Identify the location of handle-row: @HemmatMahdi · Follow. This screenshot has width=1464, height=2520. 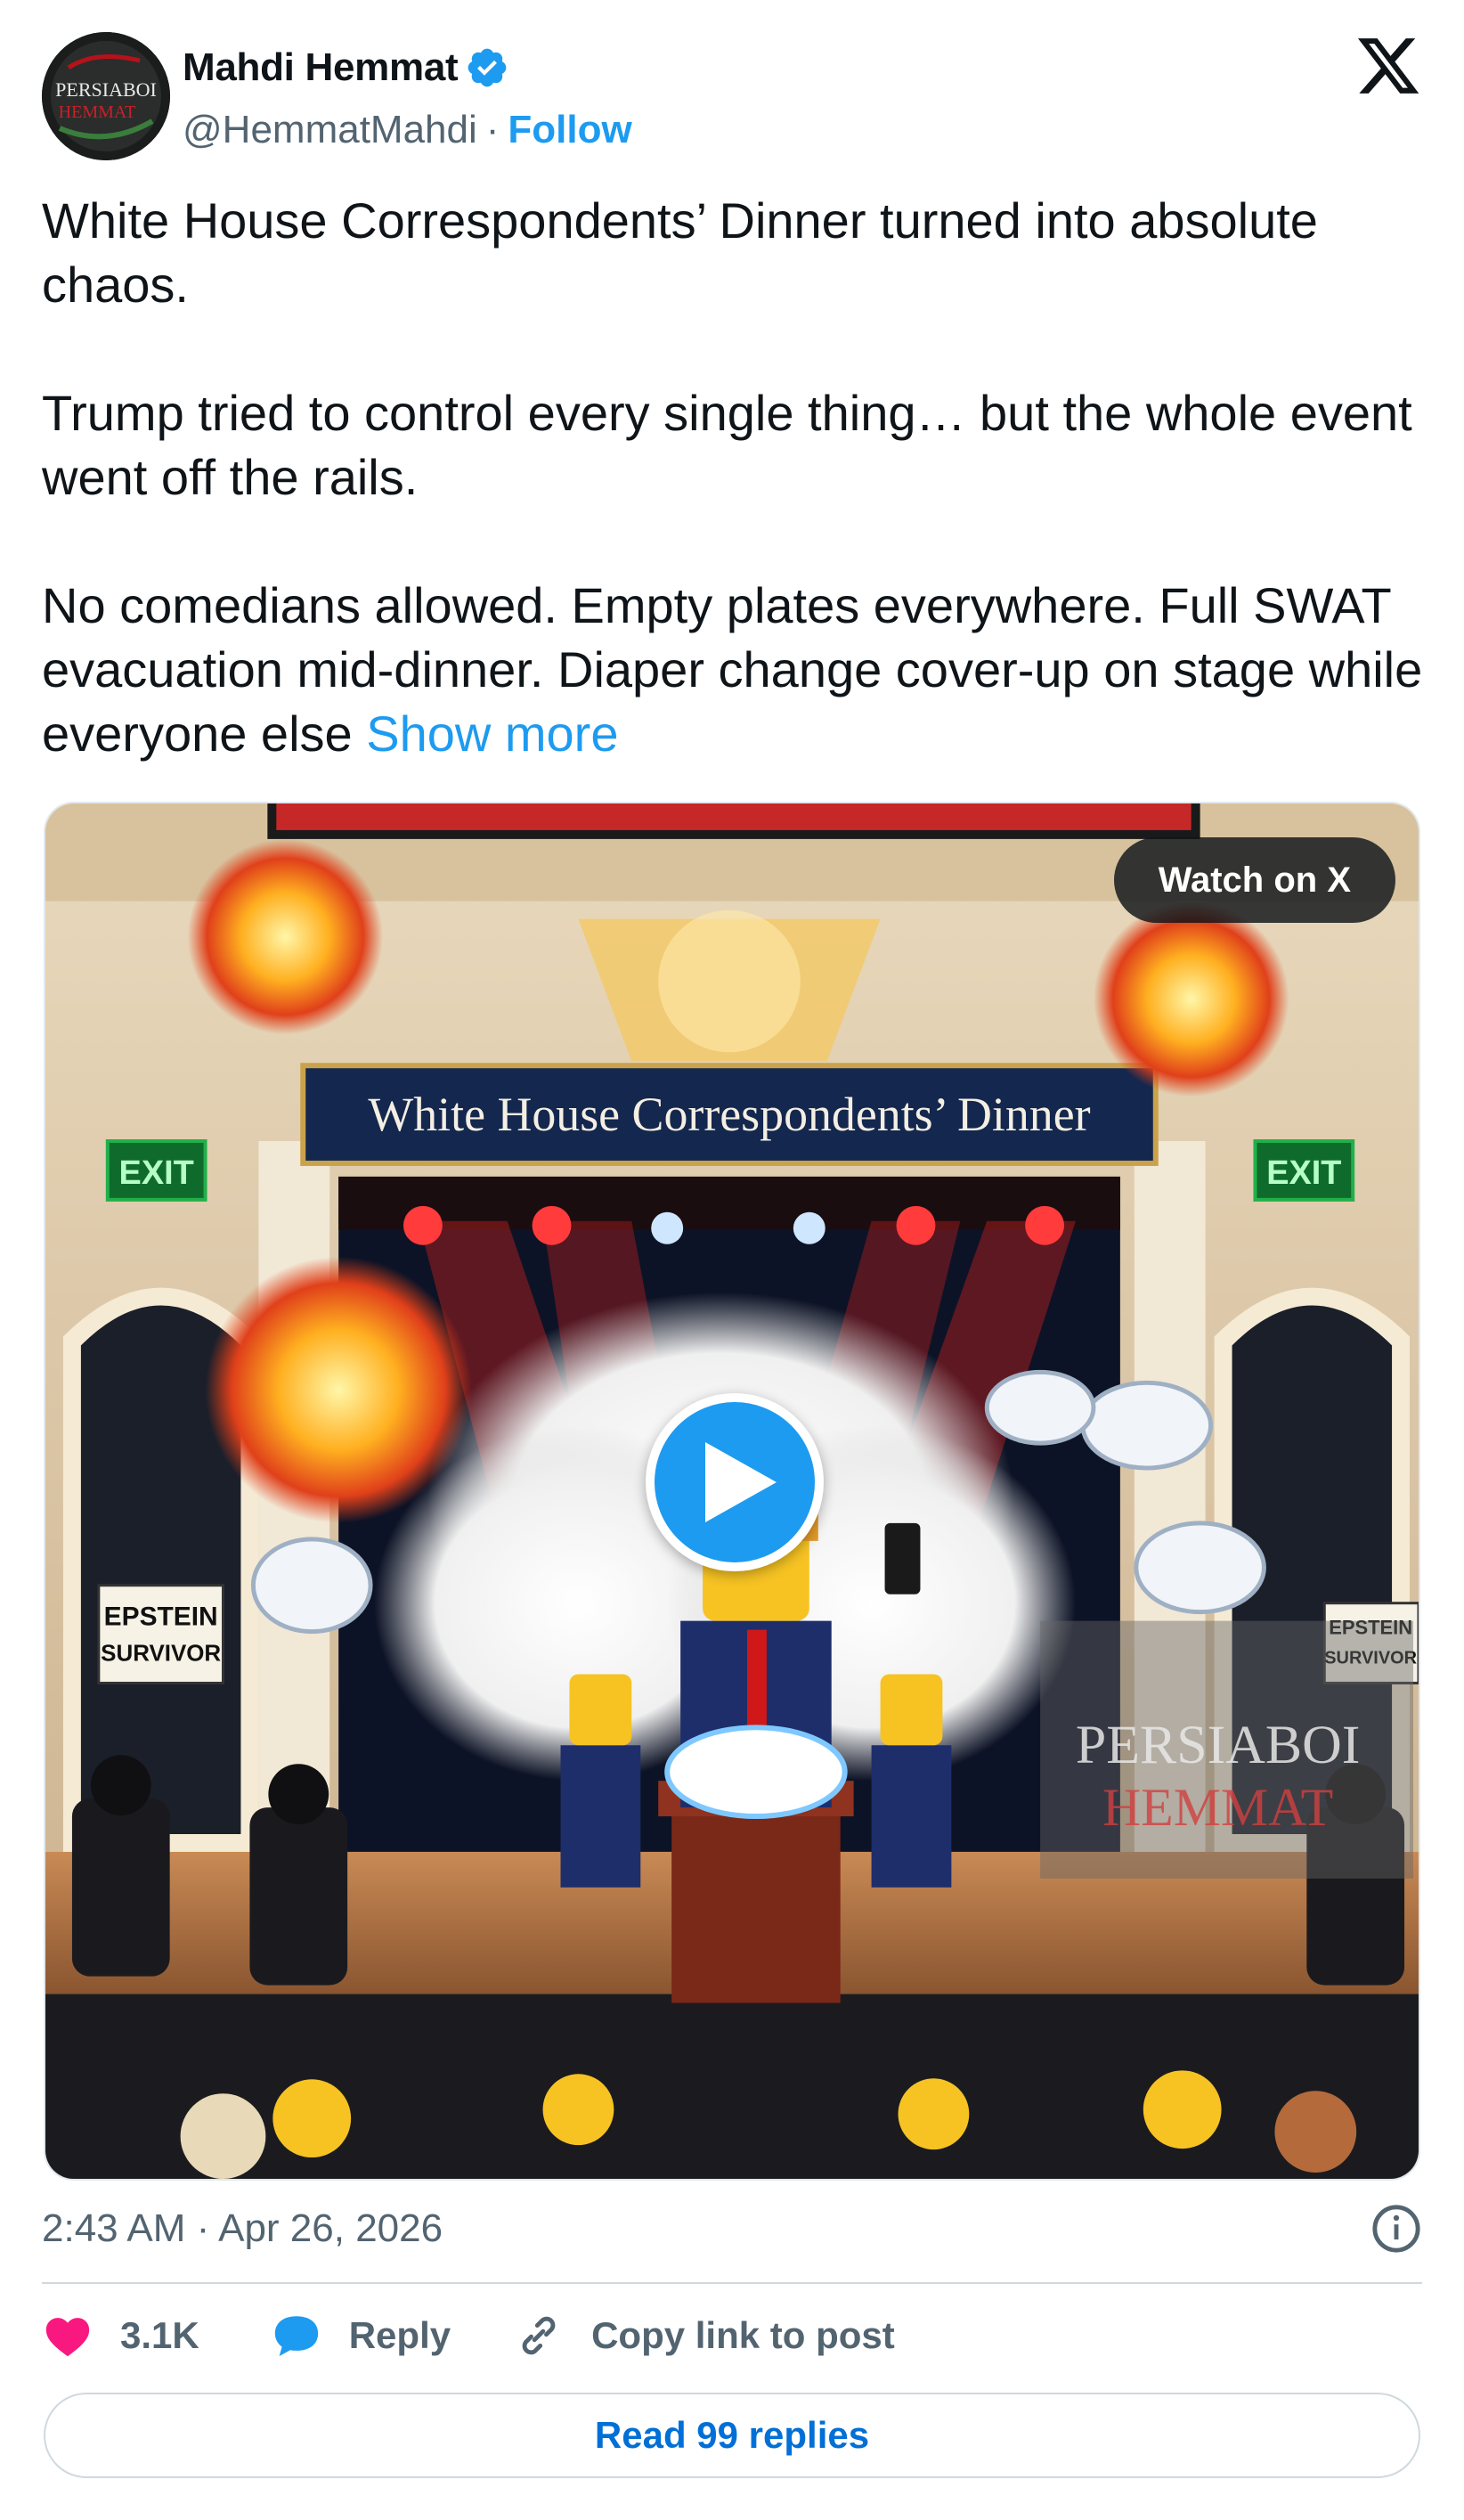
(407, 130).